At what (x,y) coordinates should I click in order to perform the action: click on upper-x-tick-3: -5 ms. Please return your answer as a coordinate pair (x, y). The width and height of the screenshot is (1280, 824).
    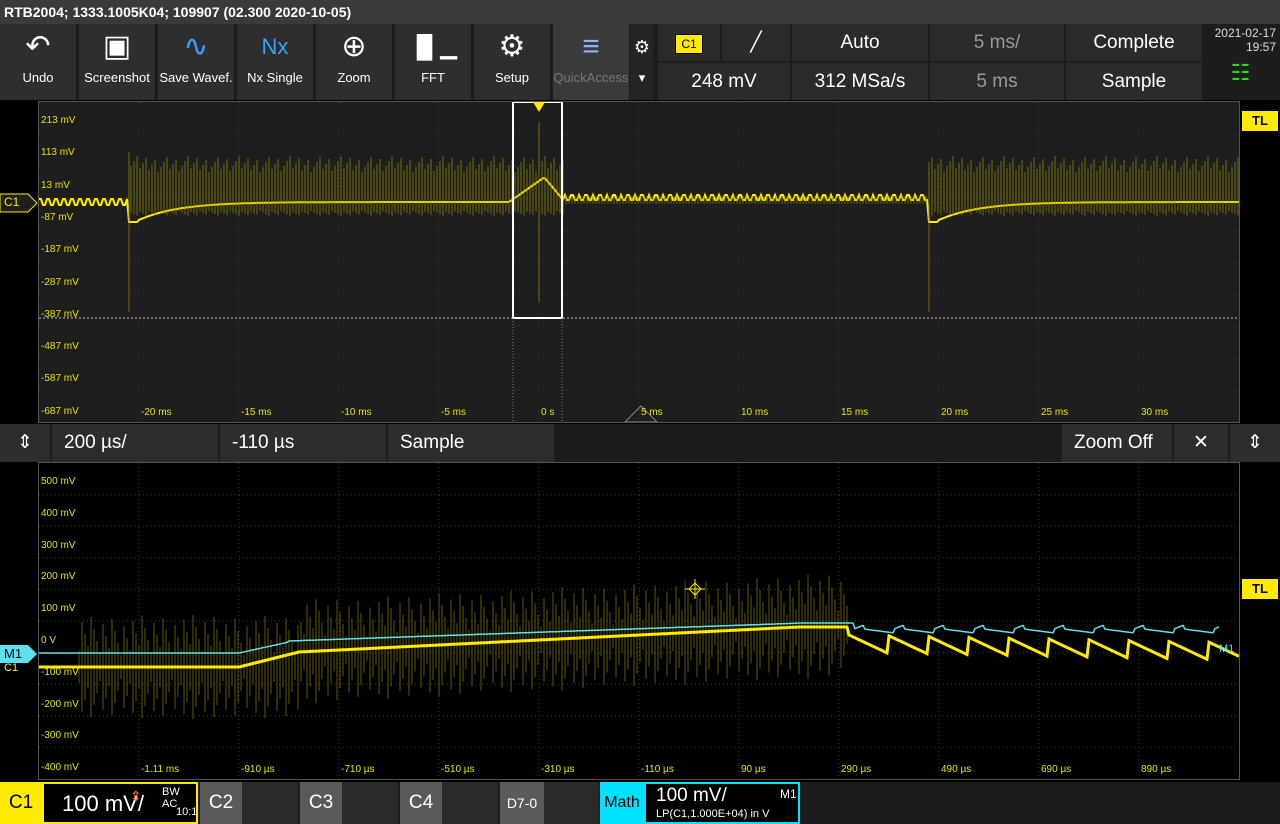
    Looking at the image, I should click on (453, 412).